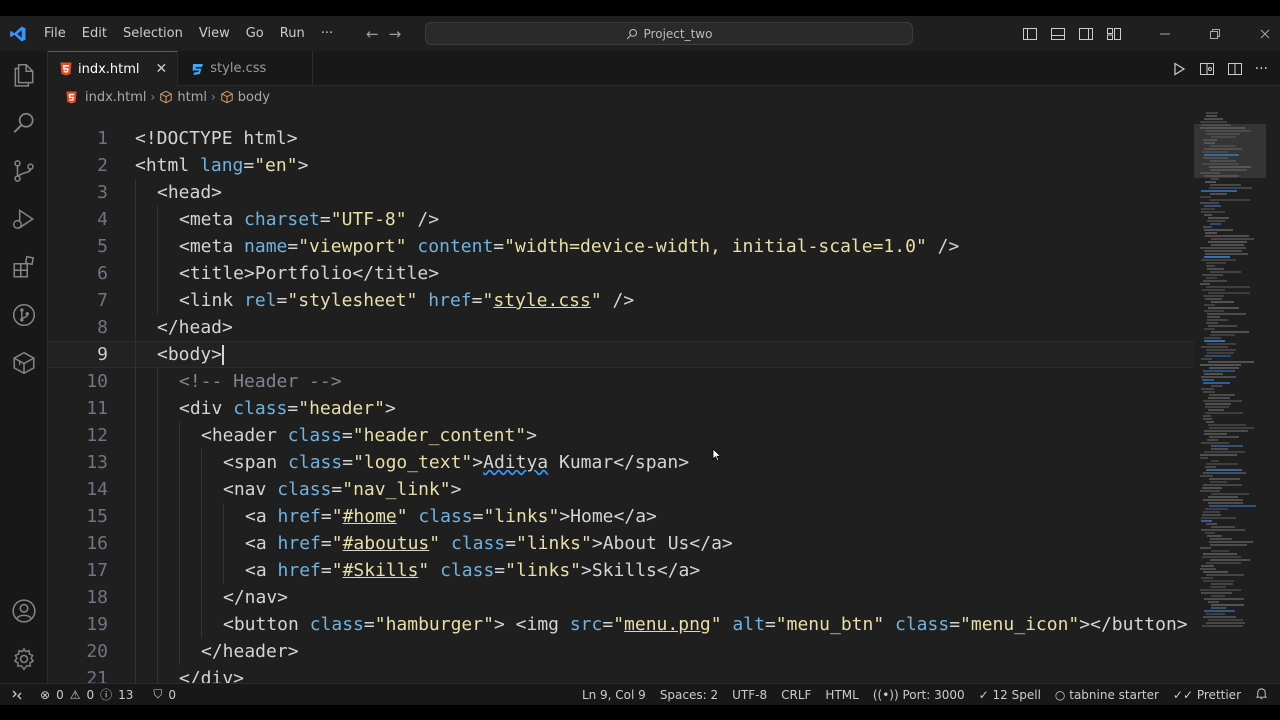 This screenshot has width=1280, height=720. What do you see at coordinates (292, 33) in the screenshot?
I see `menu-run: Run` at bounding box center [292, 33].